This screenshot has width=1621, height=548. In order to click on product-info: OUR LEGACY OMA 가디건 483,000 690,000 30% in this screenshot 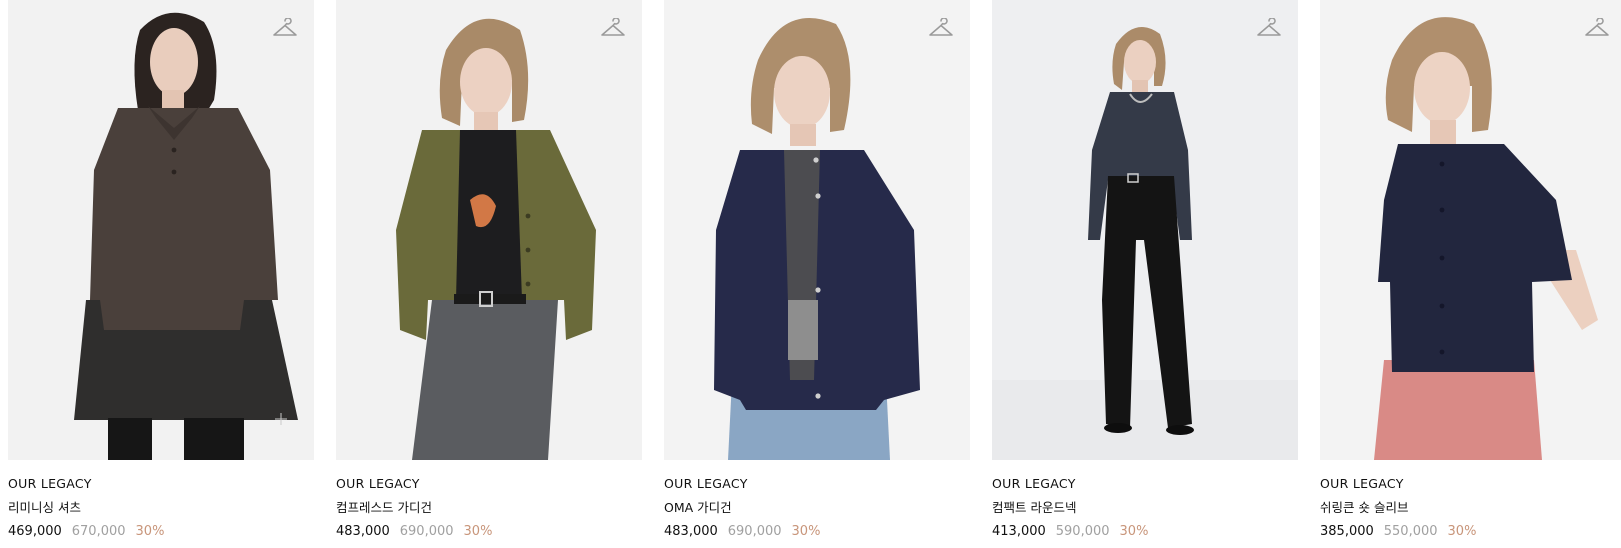, I will do `click(817, 500)`.